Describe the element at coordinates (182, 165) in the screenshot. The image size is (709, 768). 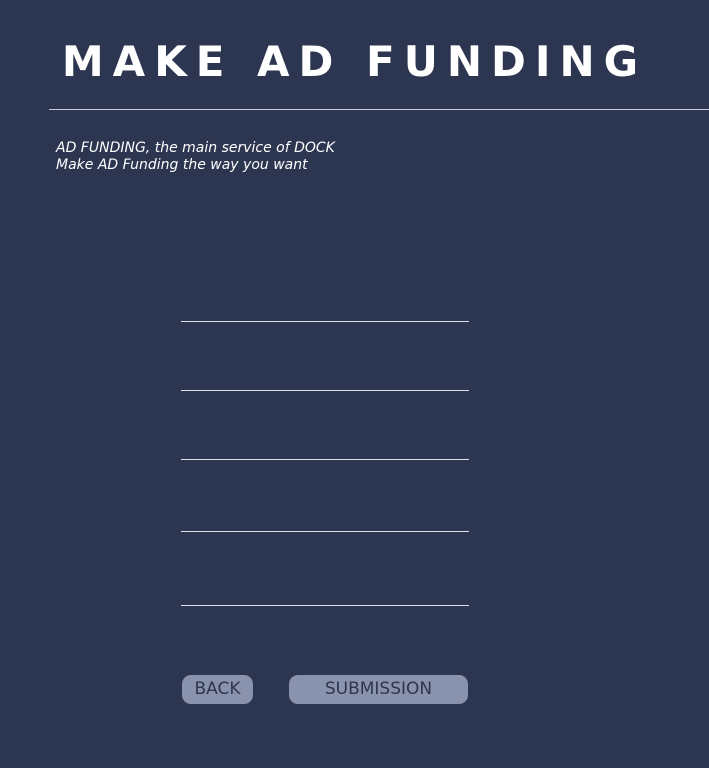
I see `intro-line-2: Make AD Funding the way you want` at that location.